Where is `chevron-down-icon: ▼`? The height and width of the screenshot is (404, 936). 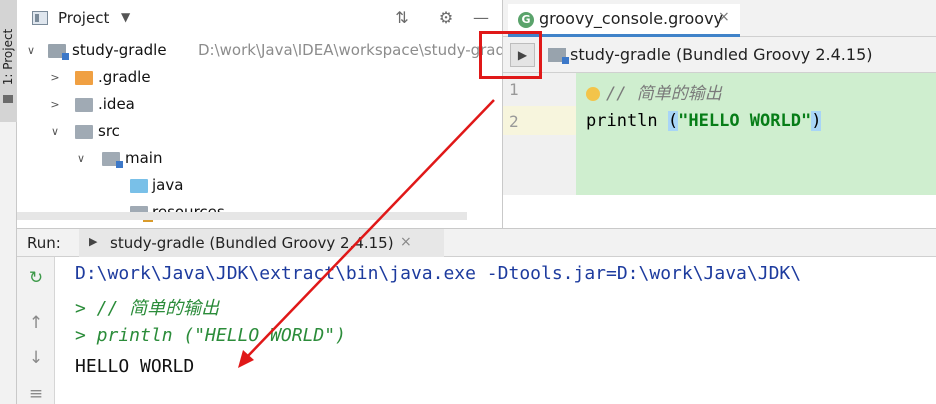 chevron-down-icon: ▼ is located at coordinates (125, 17).